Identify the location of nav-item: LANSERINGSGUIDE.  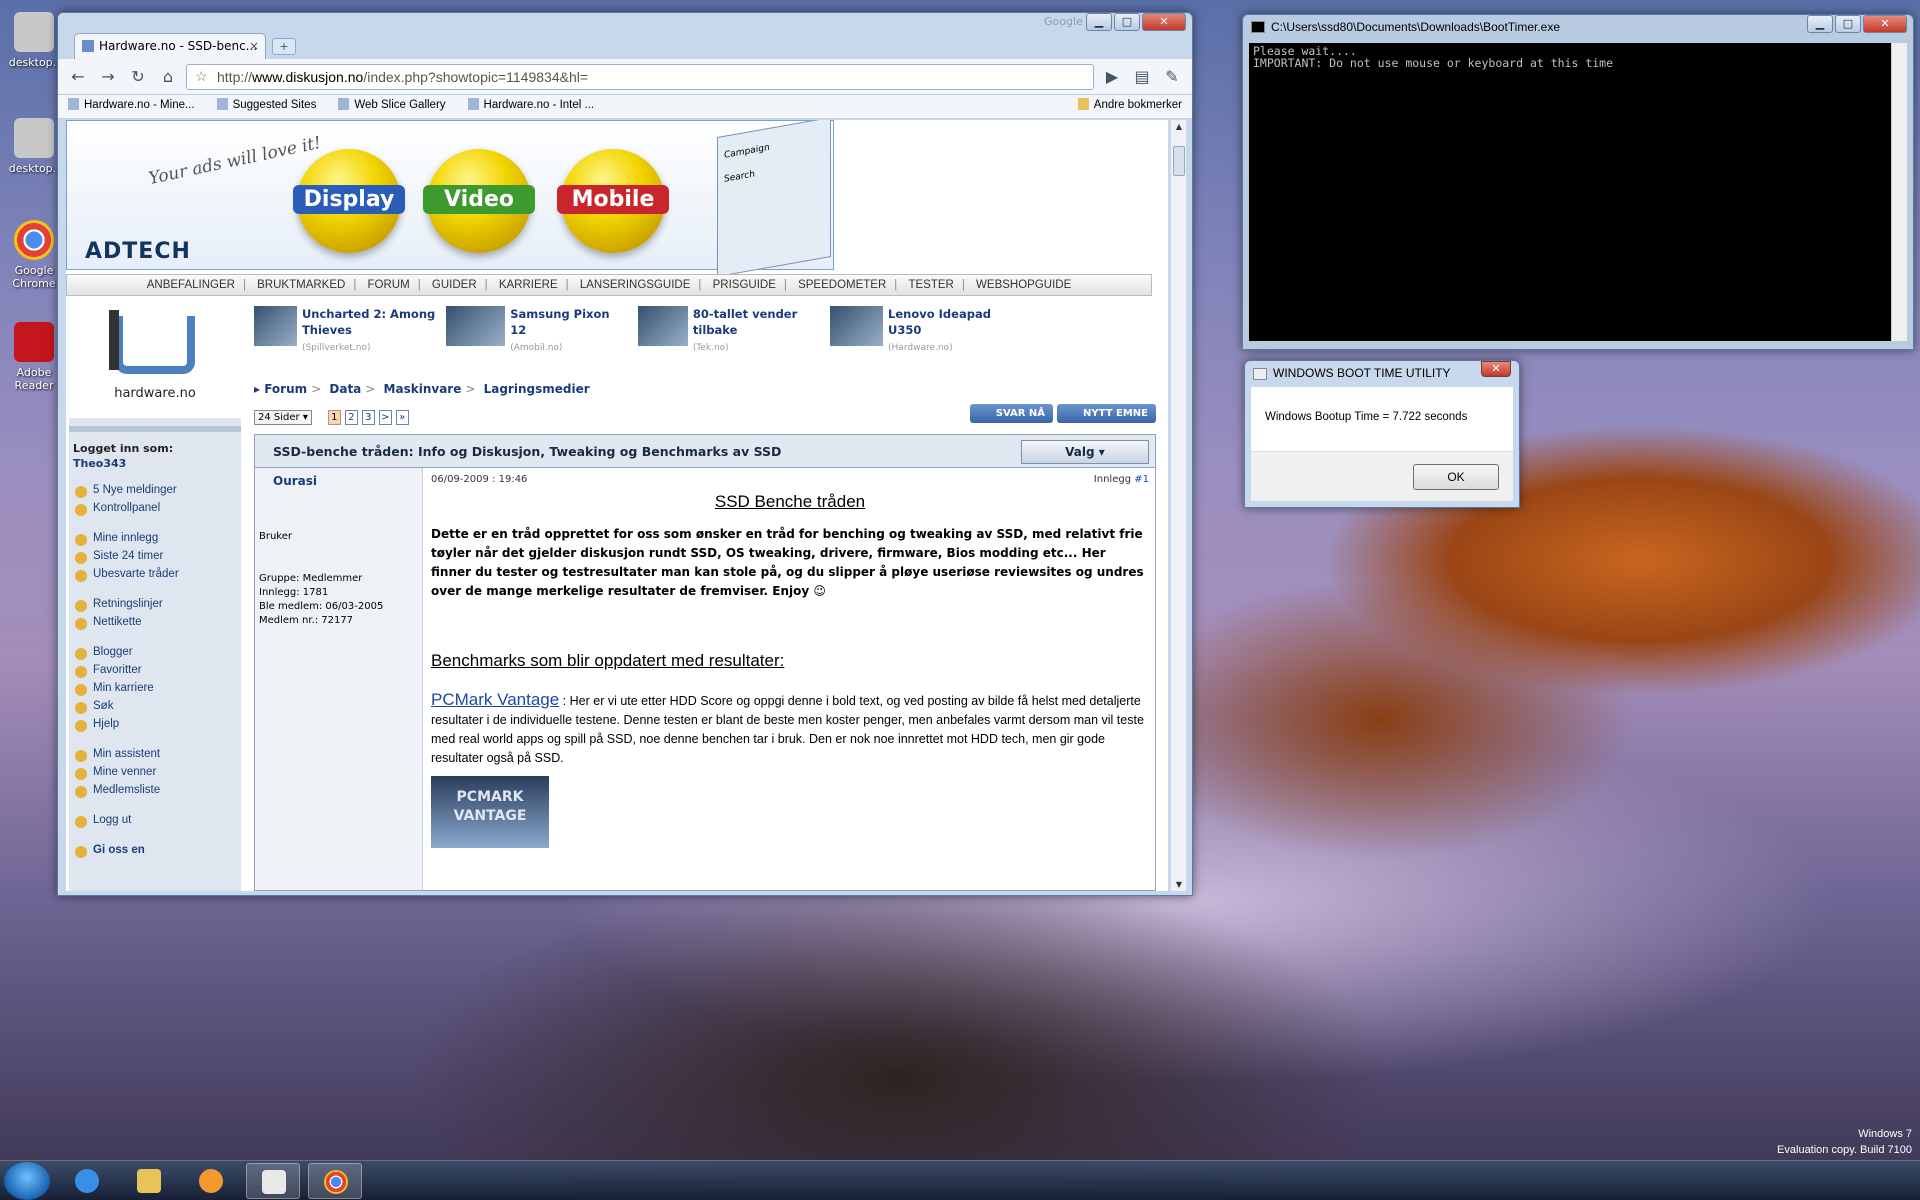
(635, 285).